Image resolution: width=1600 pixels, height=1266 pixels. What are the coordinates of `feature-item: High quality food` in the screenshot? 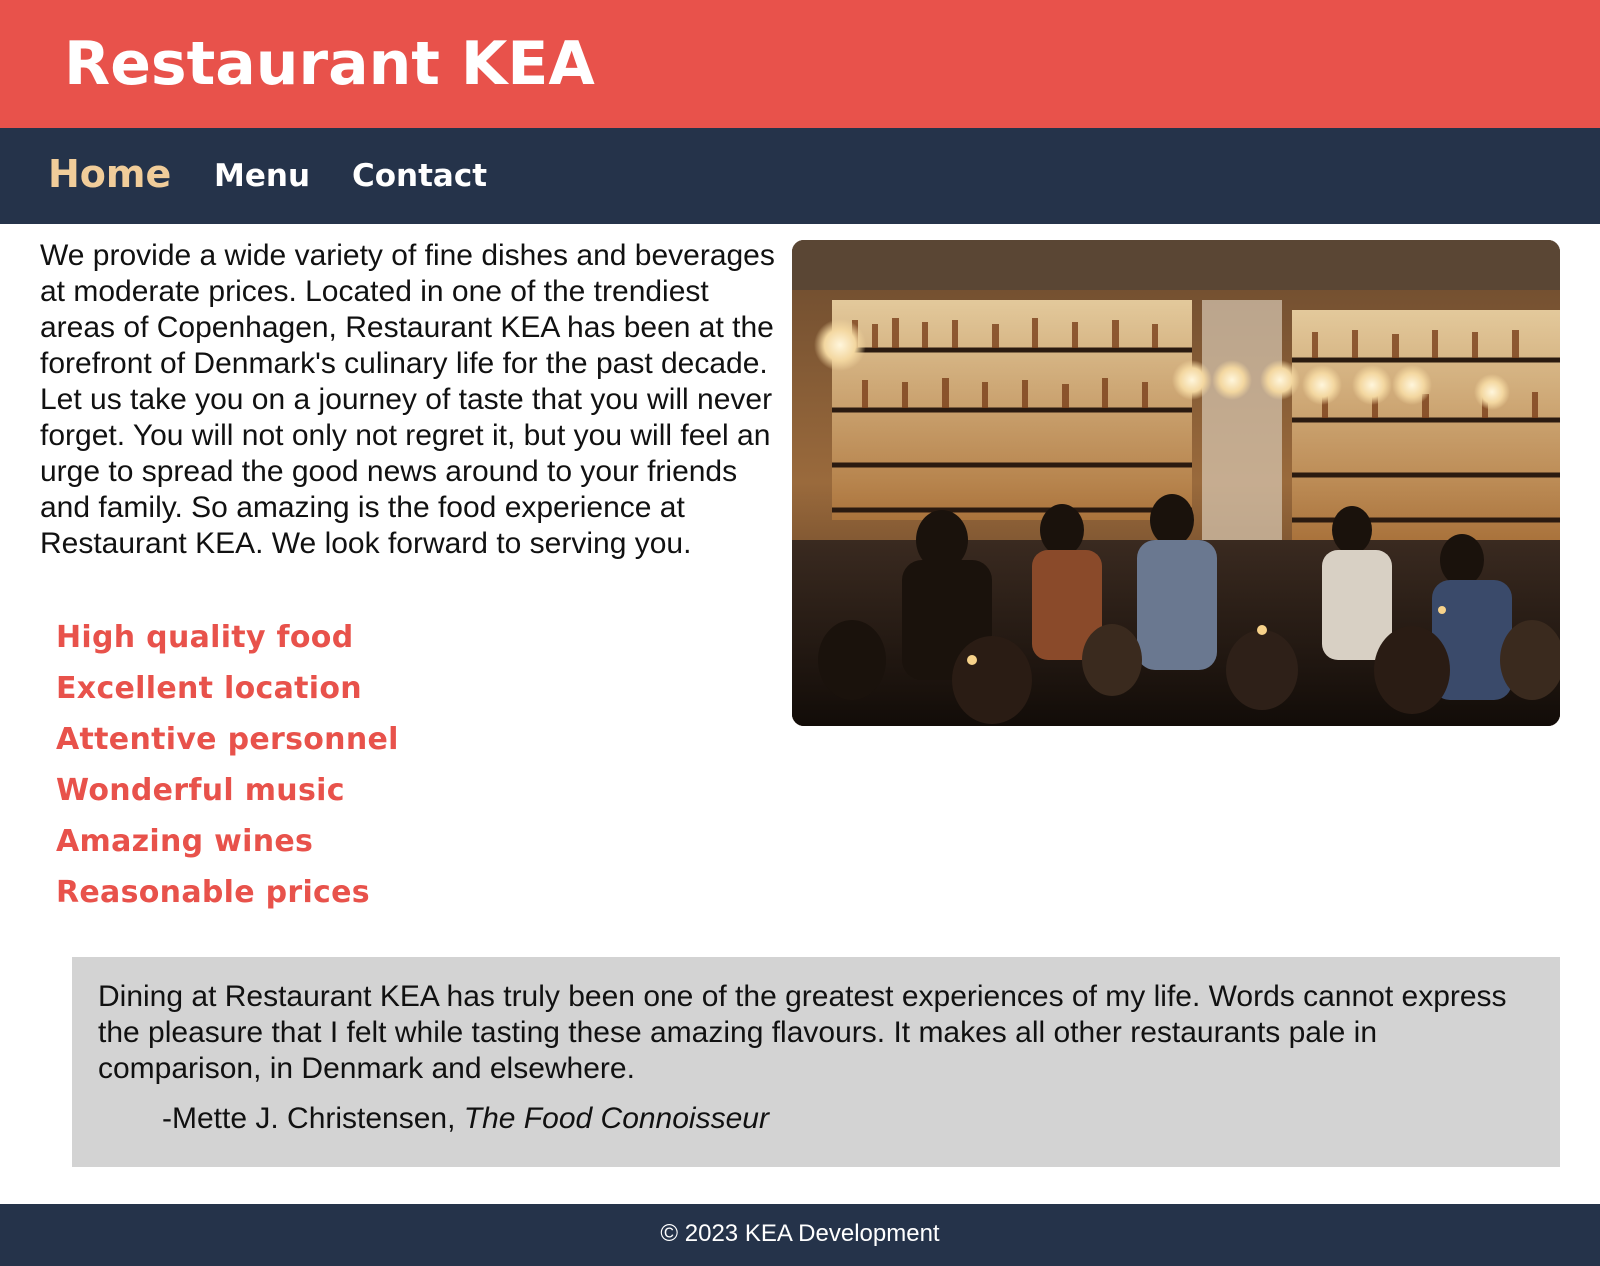 It's located at (205, 637).